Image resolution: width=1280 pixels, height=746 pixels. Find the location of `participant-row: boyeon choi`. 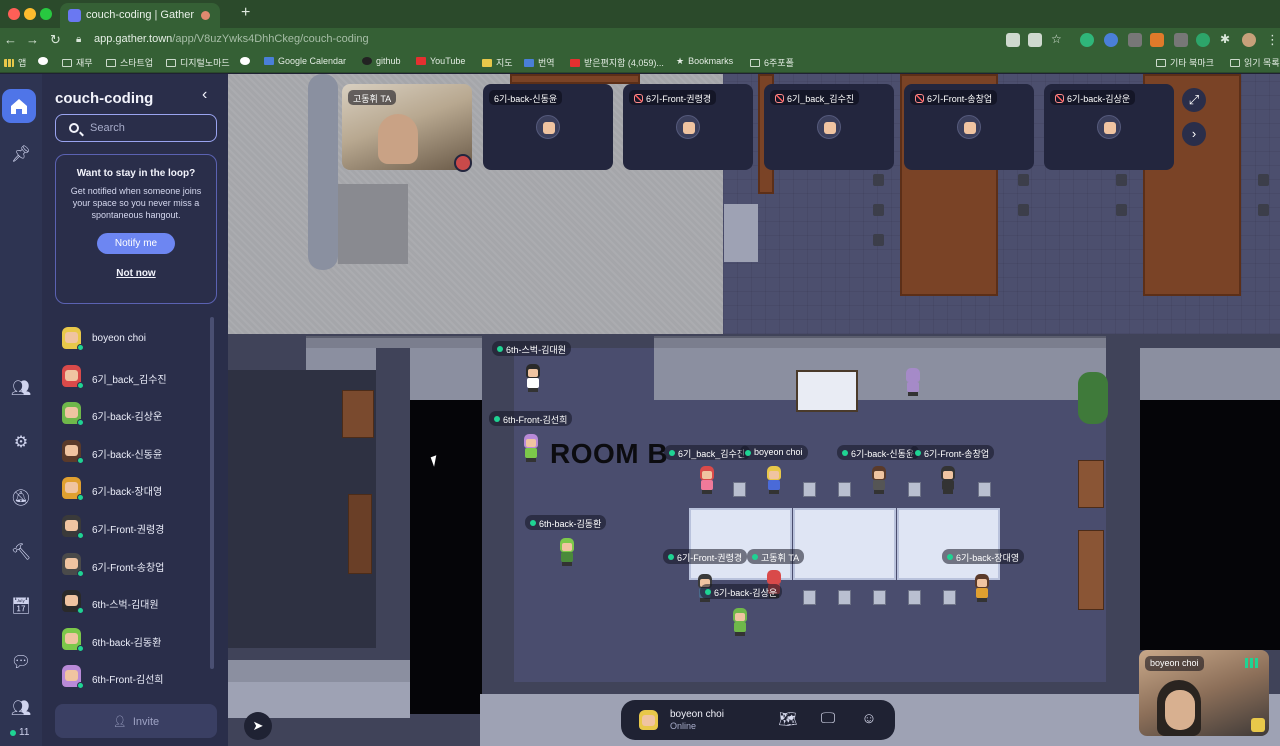

participant-row: boyeon choi is located at coordinates (140, 339).